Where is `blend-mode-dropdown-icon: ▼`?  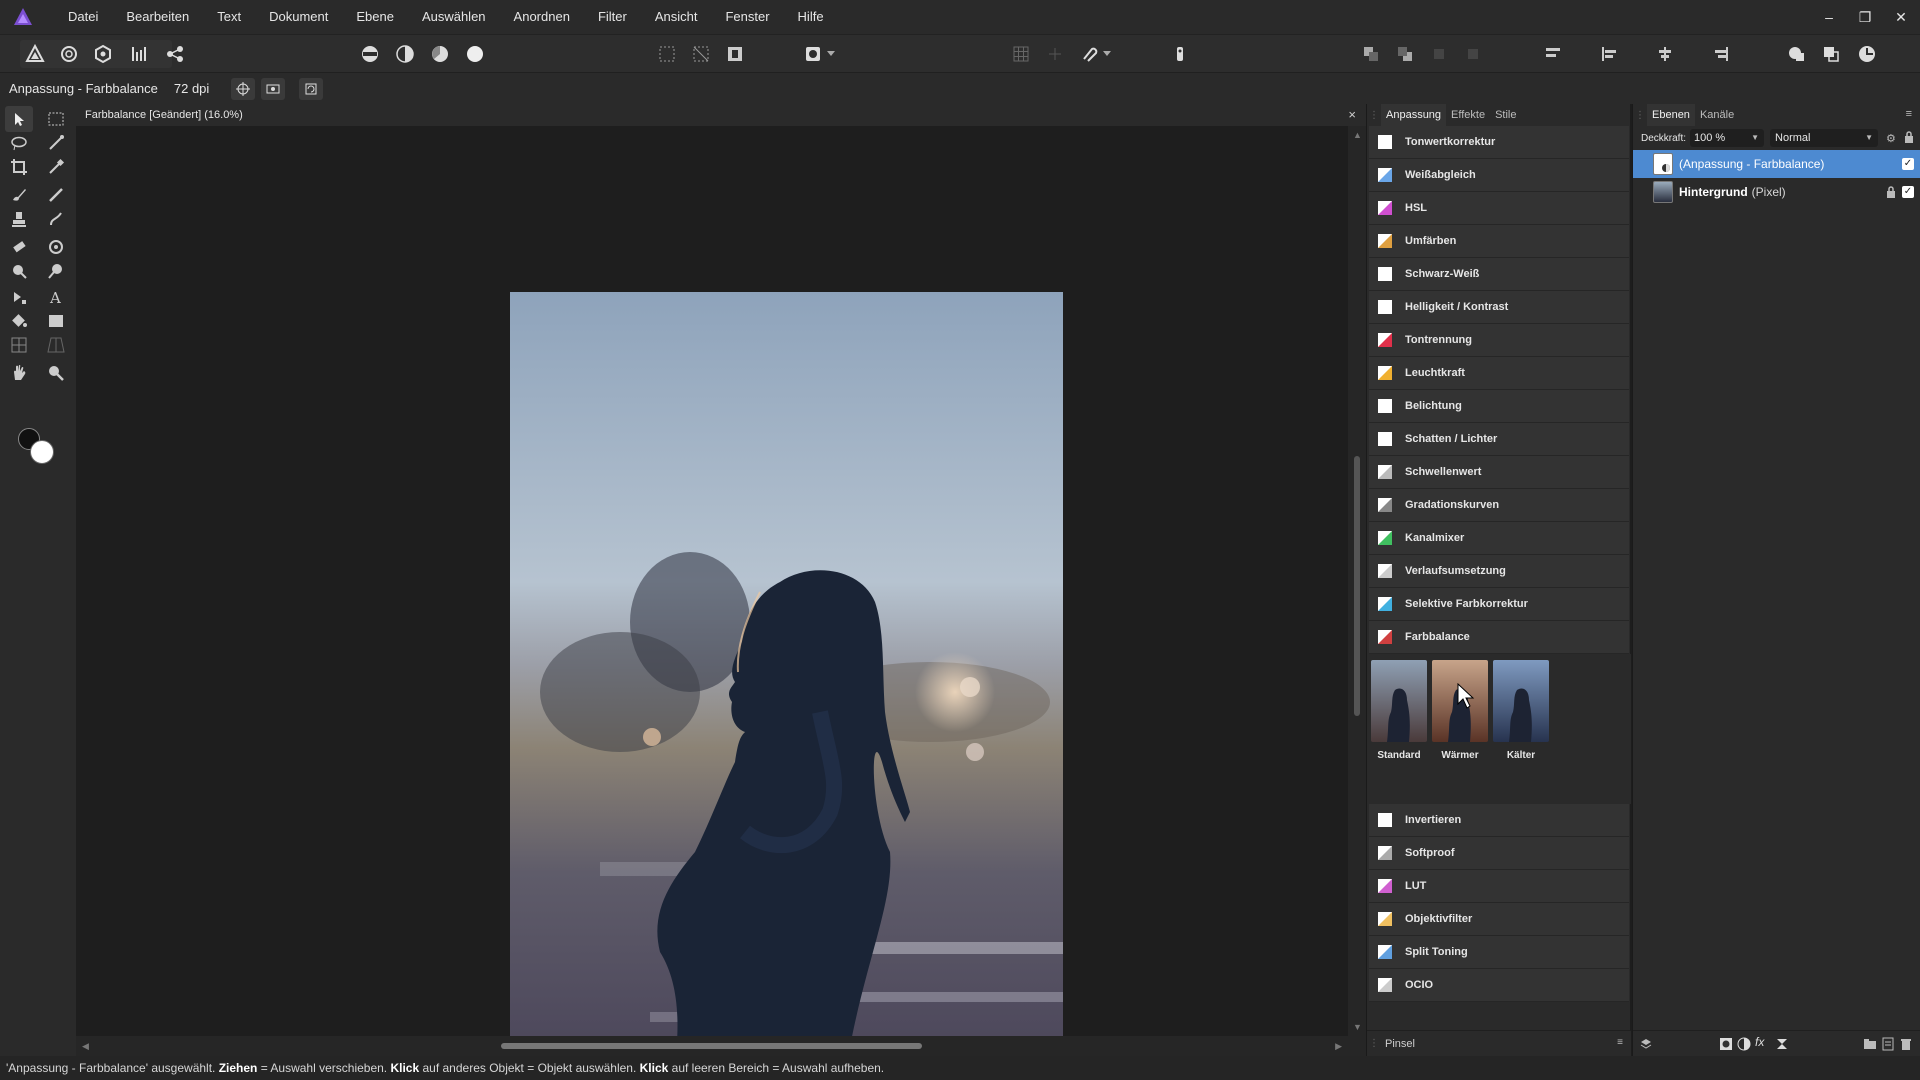 blend-mode-dropdown-icon: ▼ is located at coordinates (1869, 138).